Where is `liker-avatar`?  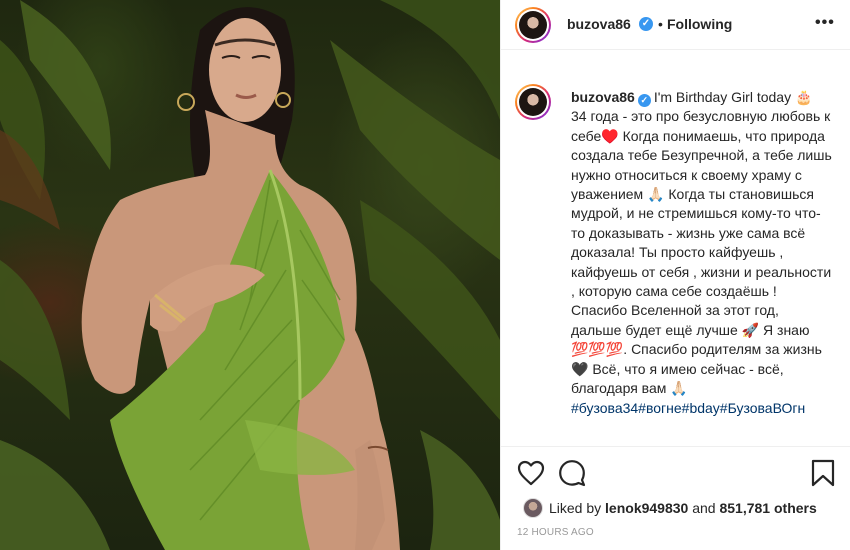
liker-avatar is located at coordinates (533, 508).